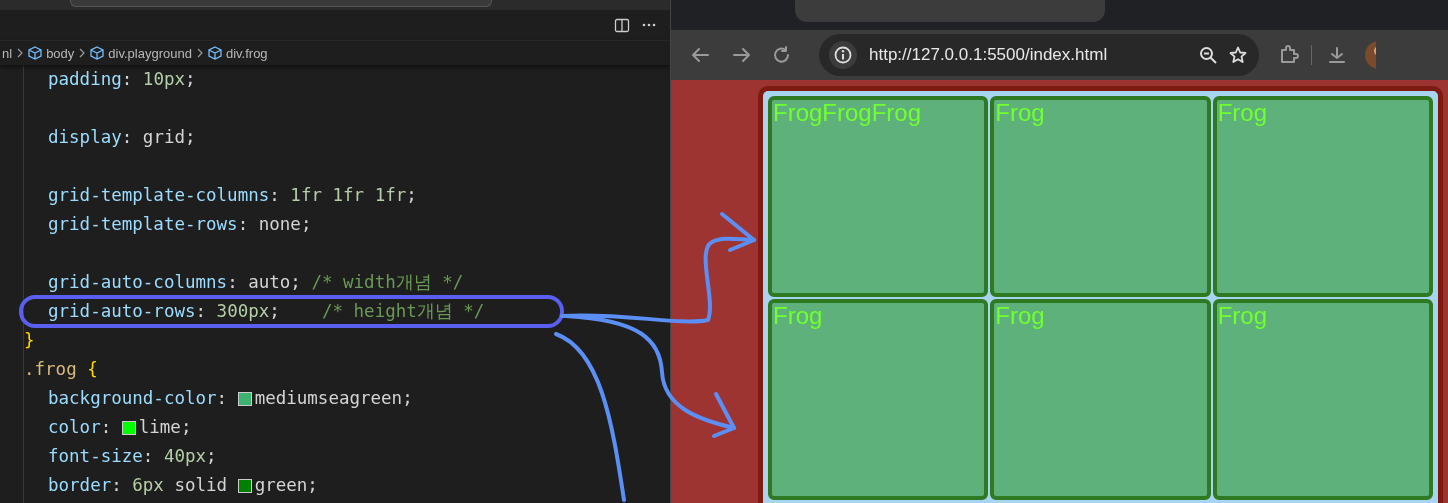  Describe the element at coordinates (163, 79) in the screenshot. I see `code-token: 10px` at that location.